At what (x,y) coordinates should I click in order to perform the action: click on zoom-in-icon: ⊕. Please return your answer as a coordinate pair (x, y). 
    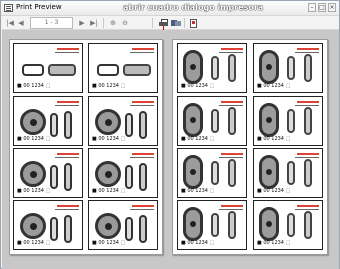
    Looking at the image, I should click on (113, 23).